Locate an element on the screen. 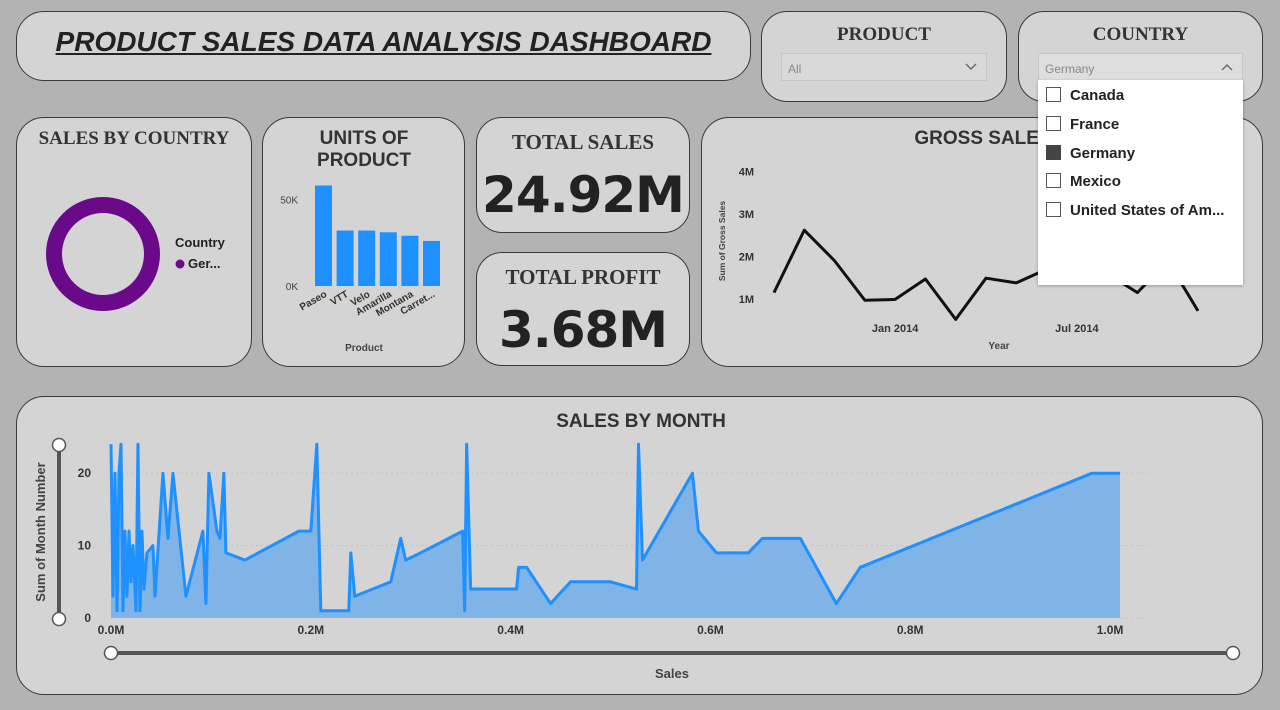  uop-x-tick: Paseo is located at coordinates (313, 301).